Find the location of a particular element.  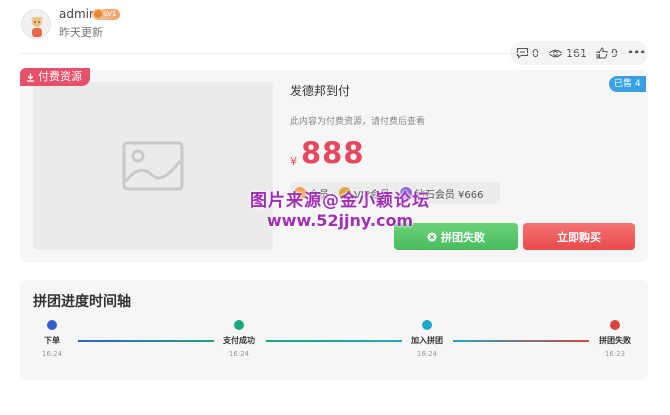

product-title: 发德邦到付 is located at coordinates (320, 91).